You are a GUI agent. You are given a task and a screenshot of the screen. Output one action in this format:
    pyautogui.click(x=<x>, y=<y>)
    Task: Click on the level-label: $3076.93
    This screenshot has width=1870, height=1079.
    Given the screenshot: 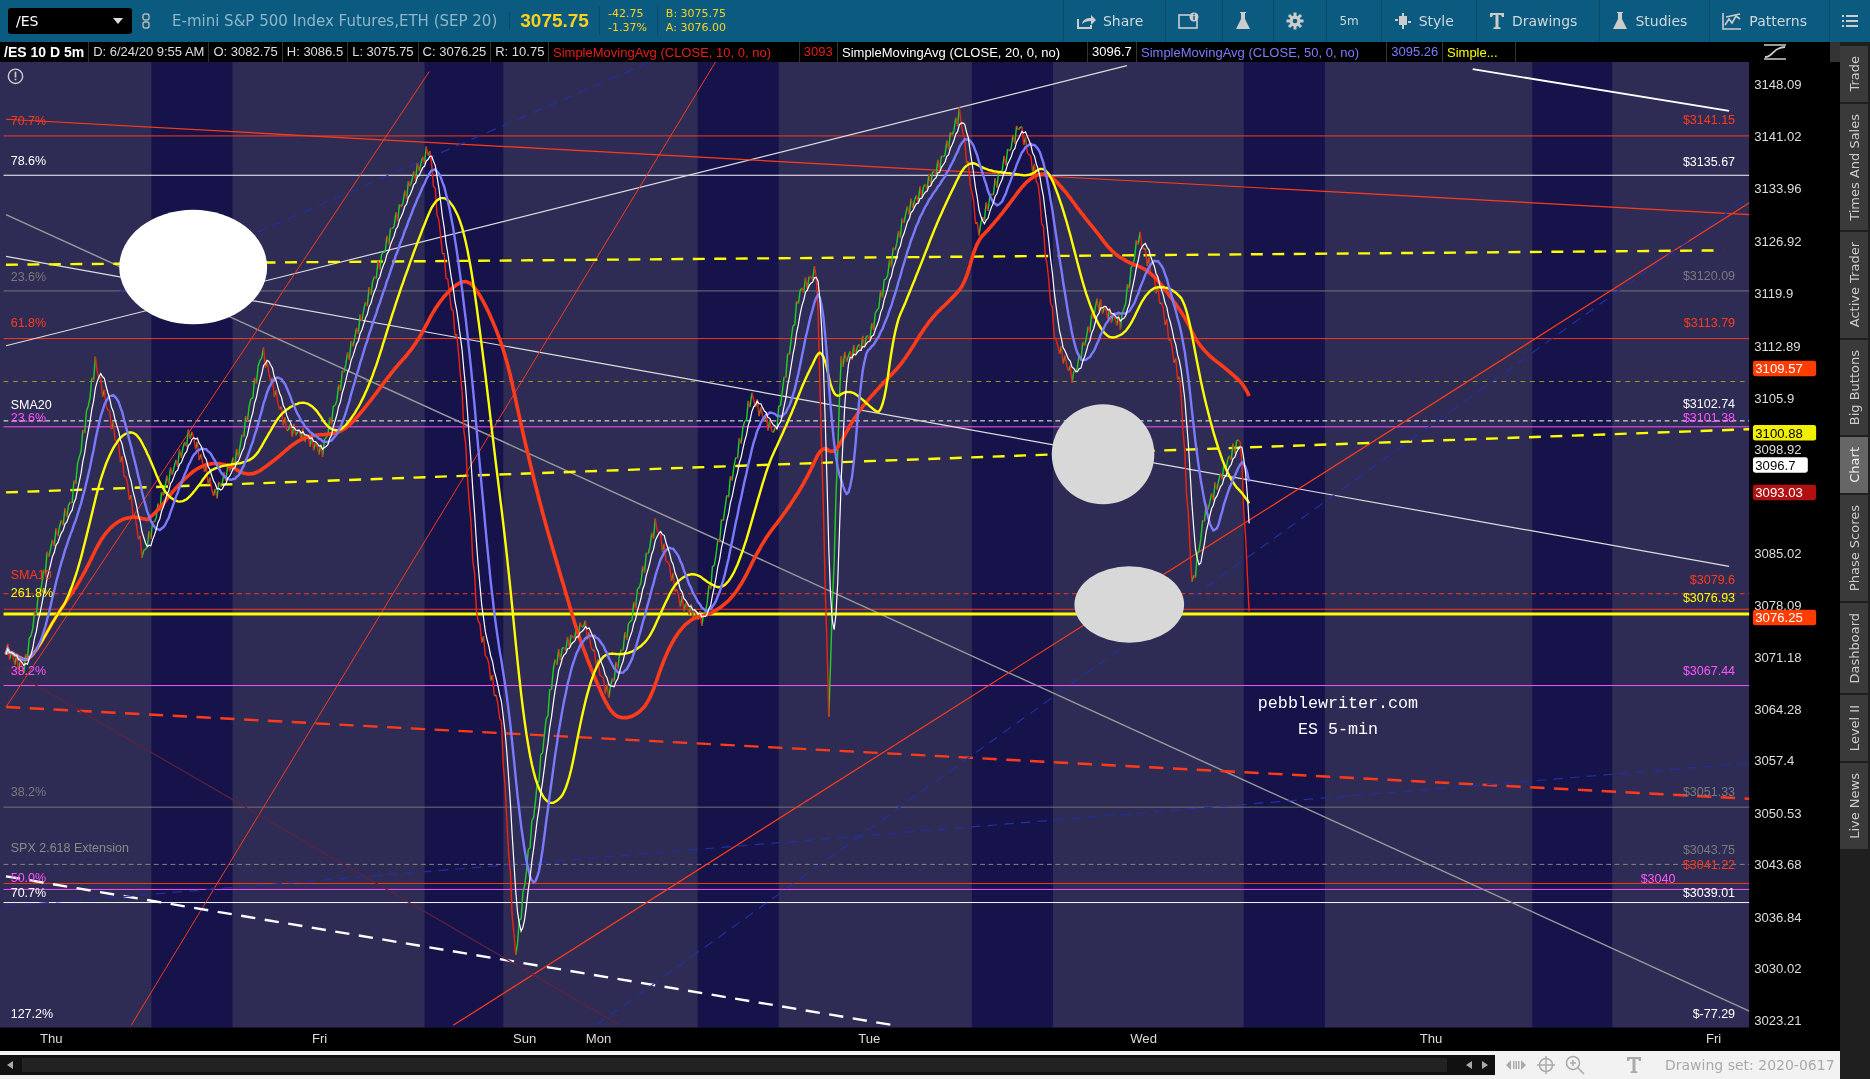 What is the action you would take?
    pyautogui.click(x=1709, y=598)
    